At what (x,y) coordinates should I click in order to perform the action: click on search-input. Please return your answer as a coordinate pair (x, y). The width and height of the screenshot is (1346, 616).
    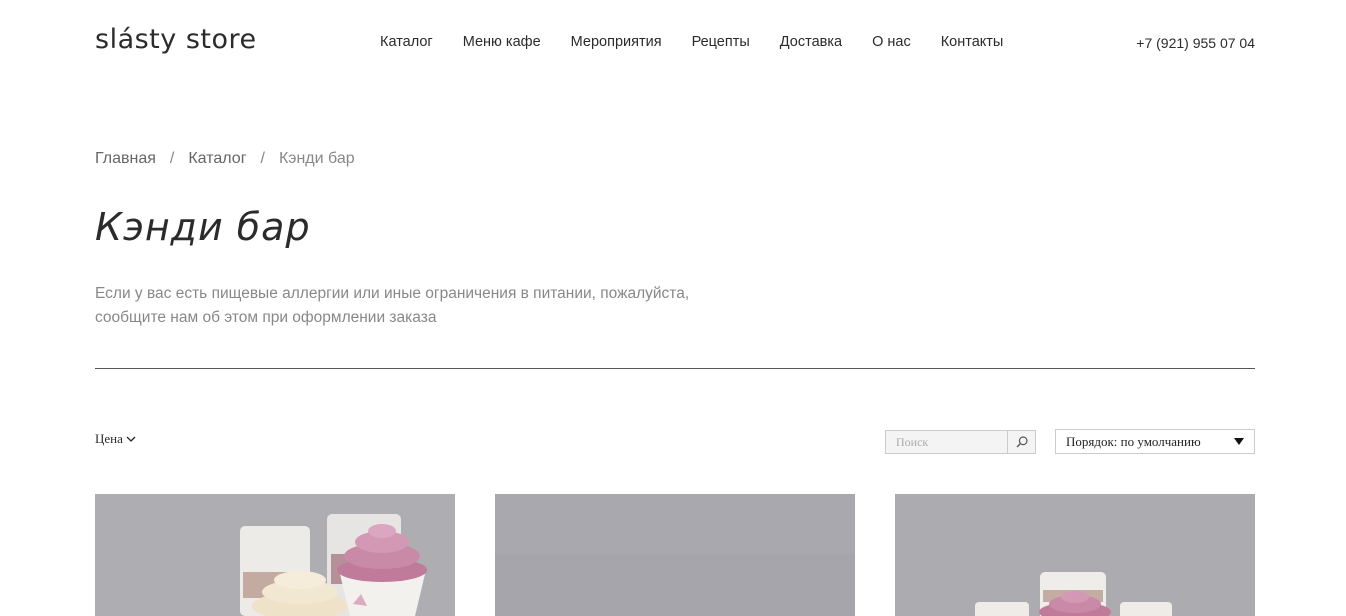
    Looking at the image, I should click on (946, 442).